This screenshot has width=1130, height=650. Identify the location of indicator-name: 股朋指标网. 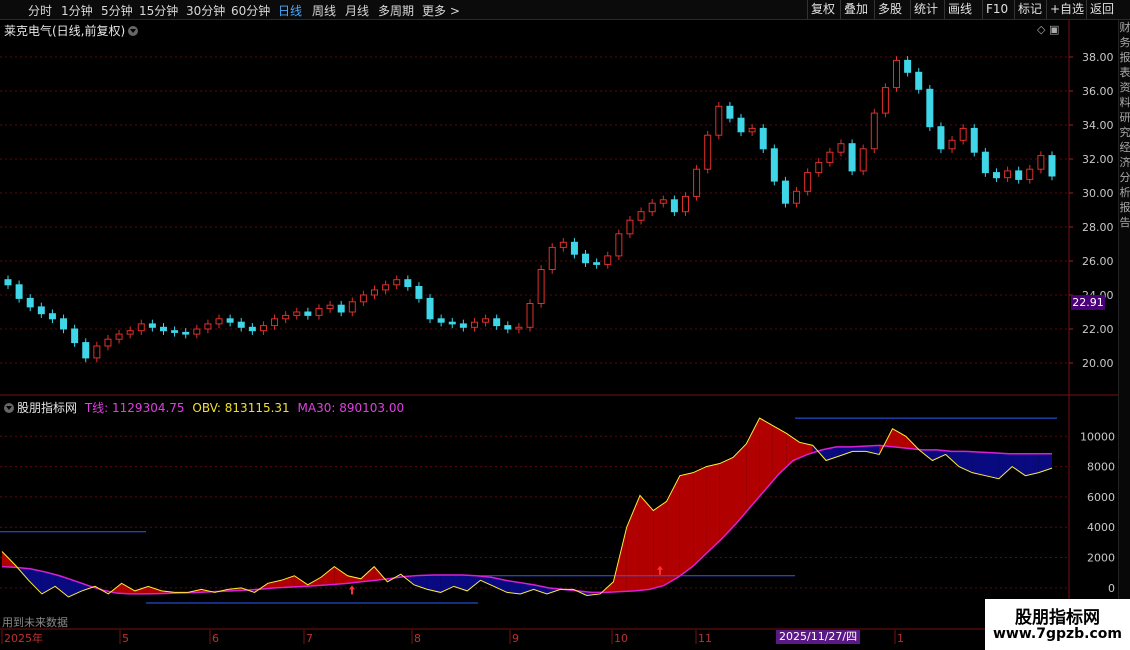
(47, 408).